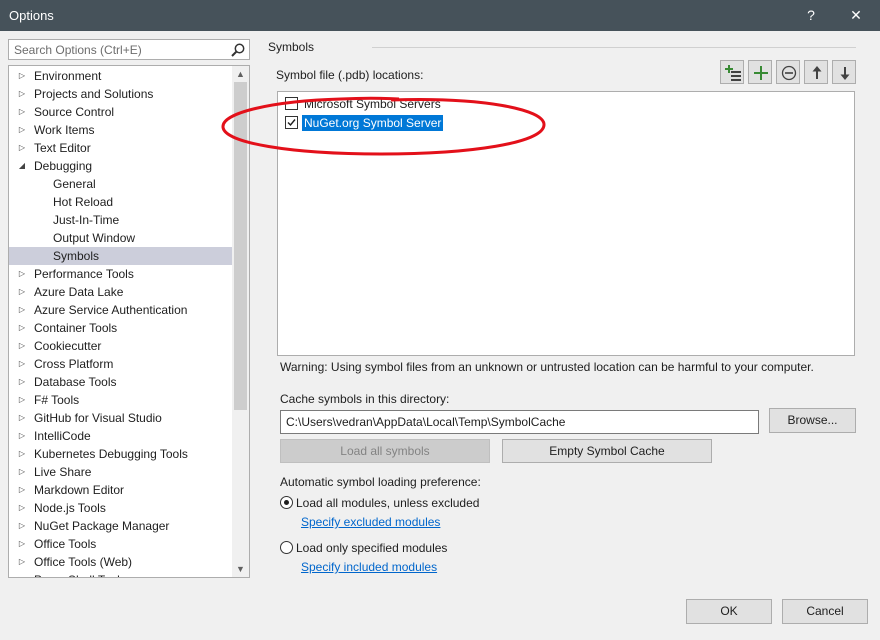 This screenshot has height=640, width=880. I want to click on tree-item: ▷ Markdown Editor, so click(120, 490).